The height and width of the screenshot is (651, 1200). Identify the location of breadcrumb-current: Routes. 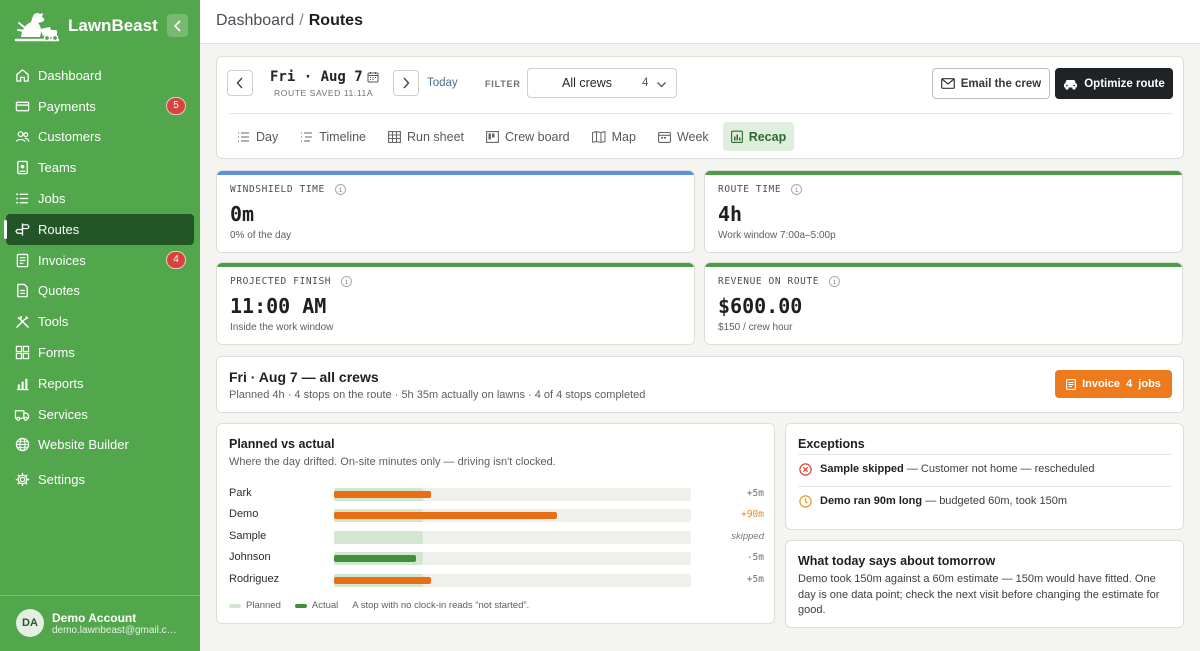
(335, 20).